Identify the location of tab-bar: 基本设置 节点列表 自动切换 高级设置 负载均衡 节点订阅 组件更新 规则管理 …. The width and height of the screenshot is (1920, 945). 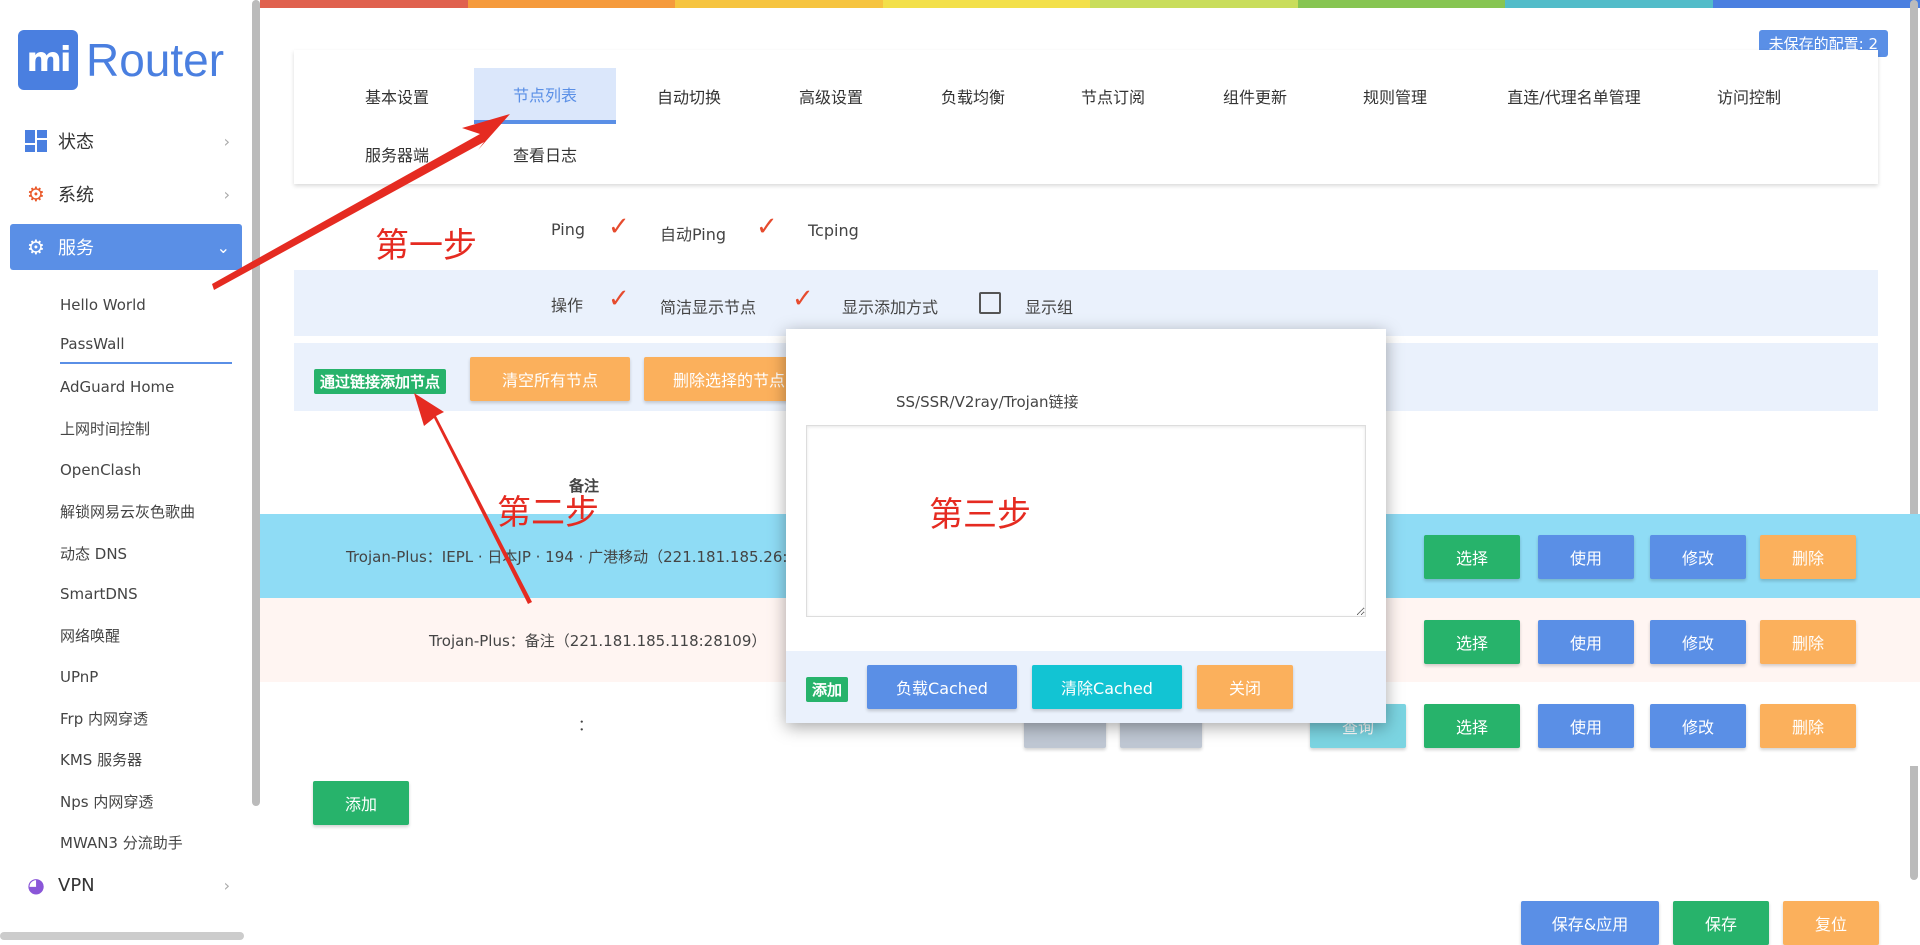
(1086, 117).